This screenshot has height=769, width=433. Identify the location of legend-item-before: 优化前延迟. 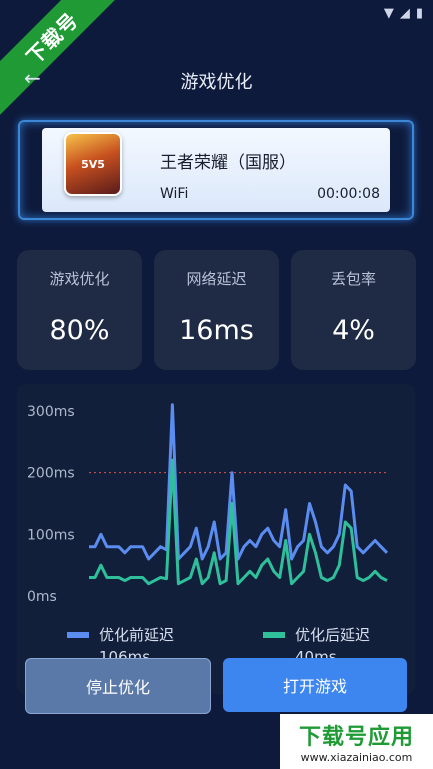
(120, 634).